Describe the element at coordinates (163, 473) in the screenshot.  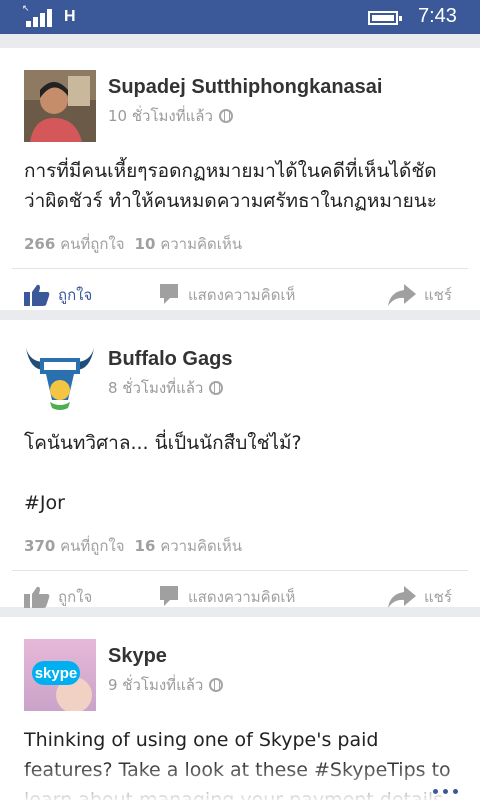
I see `post-text: โคนันทวิศาล... นี่เป็นนักสืบใช่ไม้? #Jor` at that location.